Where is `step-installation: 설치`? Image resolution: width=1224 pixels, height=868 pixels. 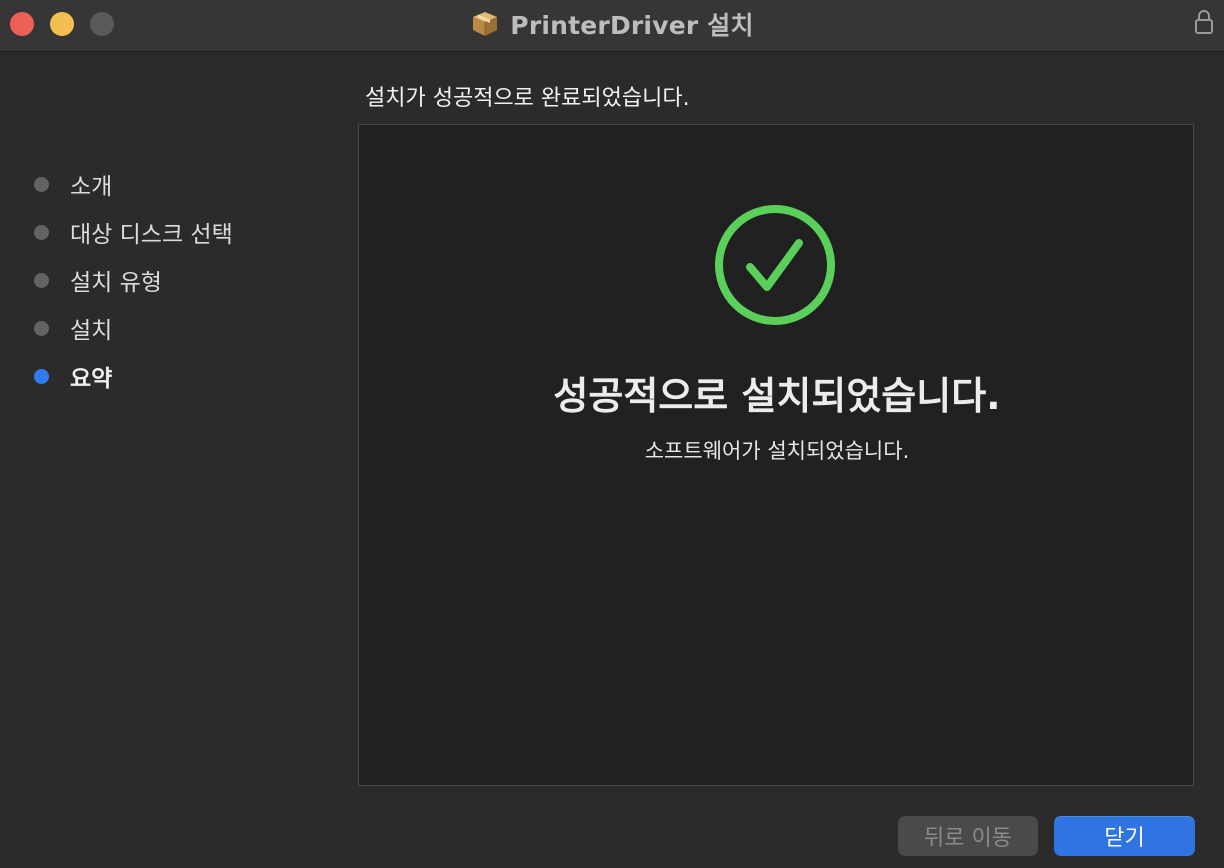 step-installation: 설치 is located at coordinates (73, 328).